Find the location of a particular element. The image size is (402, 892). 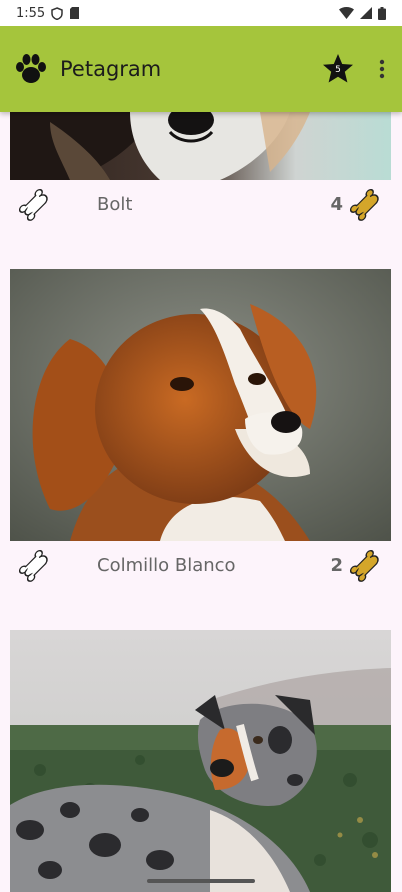

more-options-button is located at coordinates (382, 69).